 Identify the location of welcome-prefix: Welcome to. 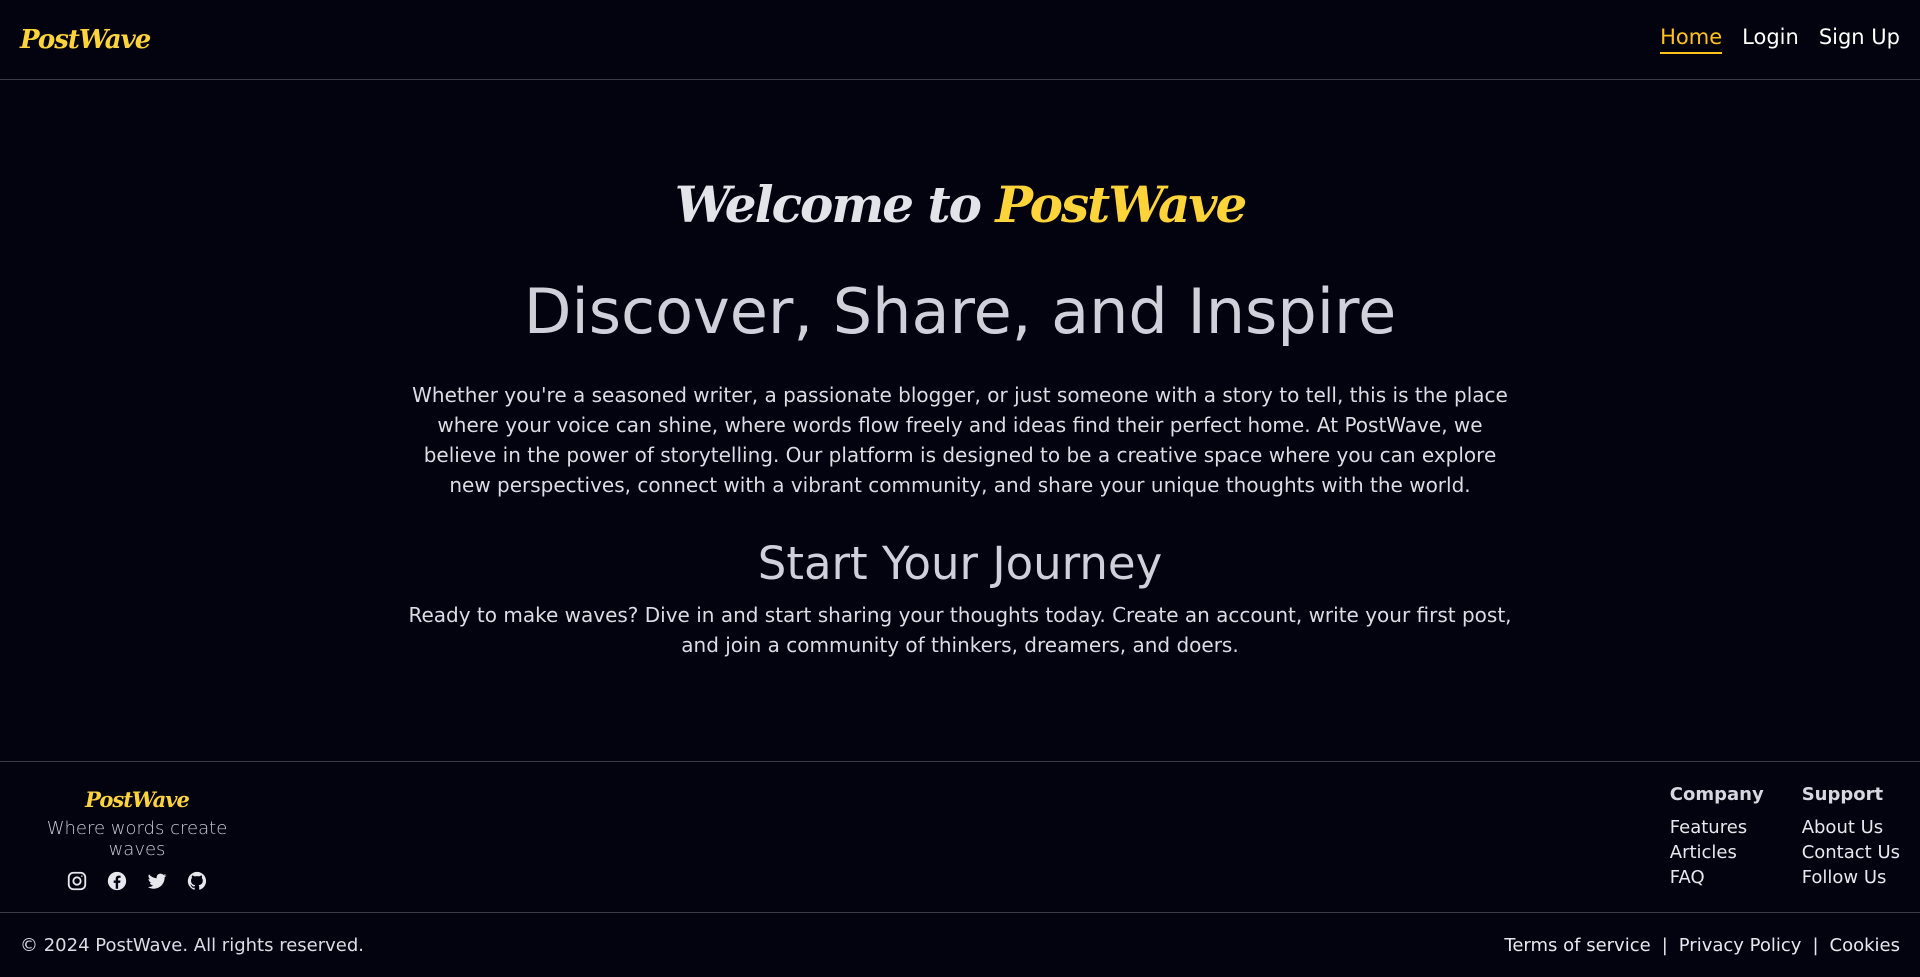
(828, 204).